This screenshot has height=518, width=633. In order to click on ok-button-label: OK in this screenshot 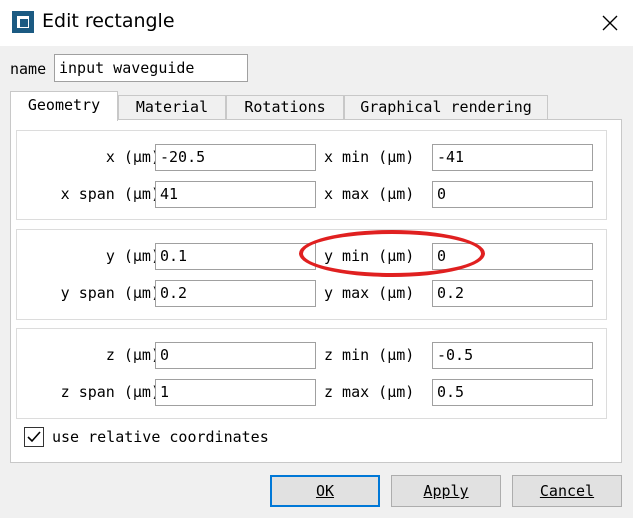, I will do `click(325, 491)`.